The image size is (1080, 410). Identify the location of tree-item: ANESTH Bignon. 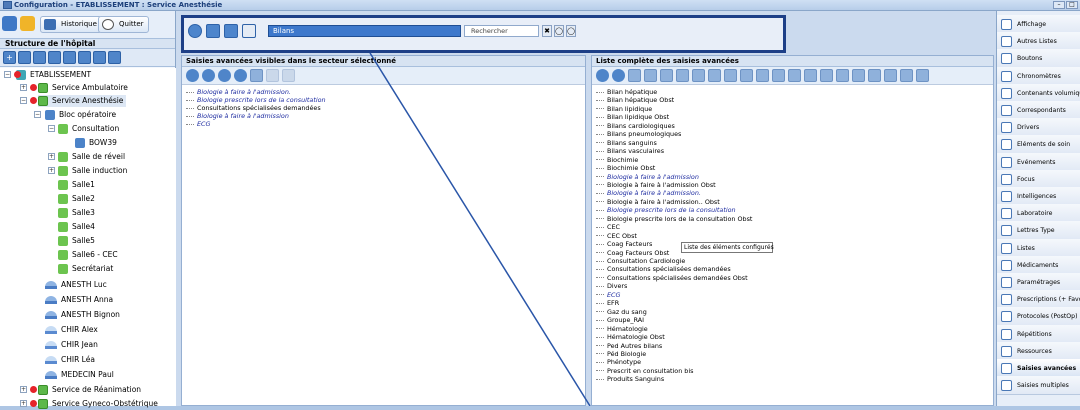
(82, 315).